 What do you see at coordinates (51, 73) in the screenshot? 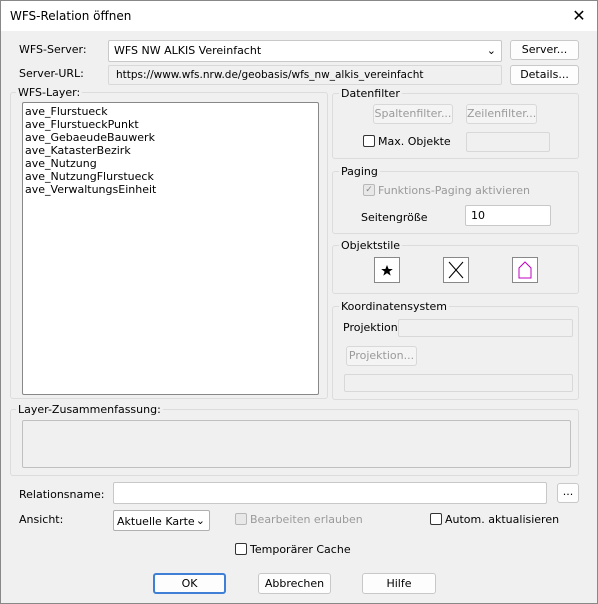
I see `server-url-label: Server-URL:` at bounding box center [51, 73].